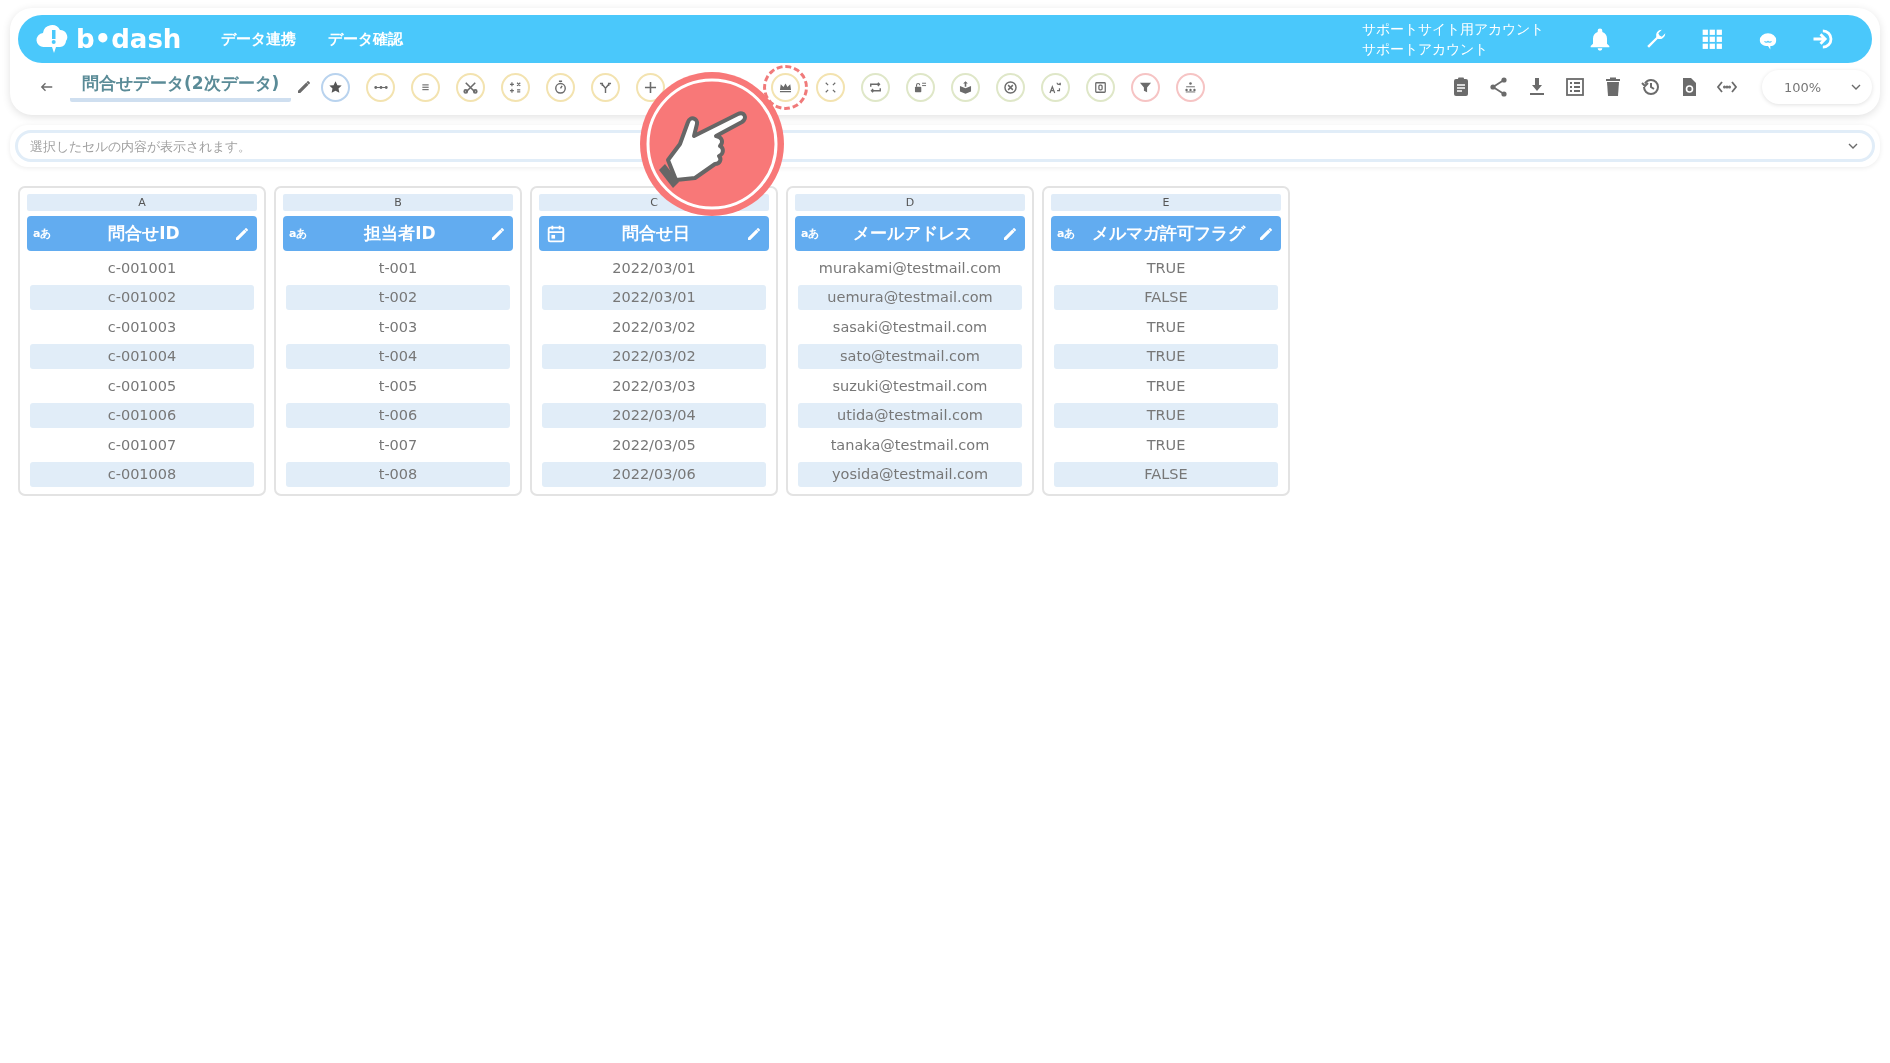 This screenshot has width=1890, height=1063. I want to click on logo-text: b•dash, so click(129, 39).